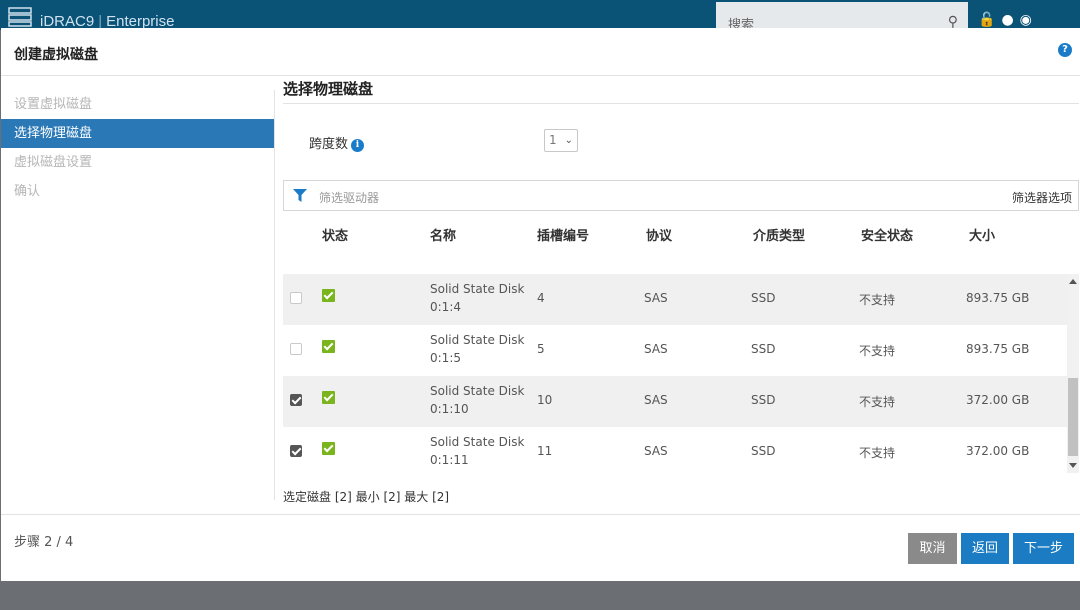  What do you see at coordinates (989, 20) in the screenshot?
I see `lock-icon: 🔓` at bounding box center [989, 20].